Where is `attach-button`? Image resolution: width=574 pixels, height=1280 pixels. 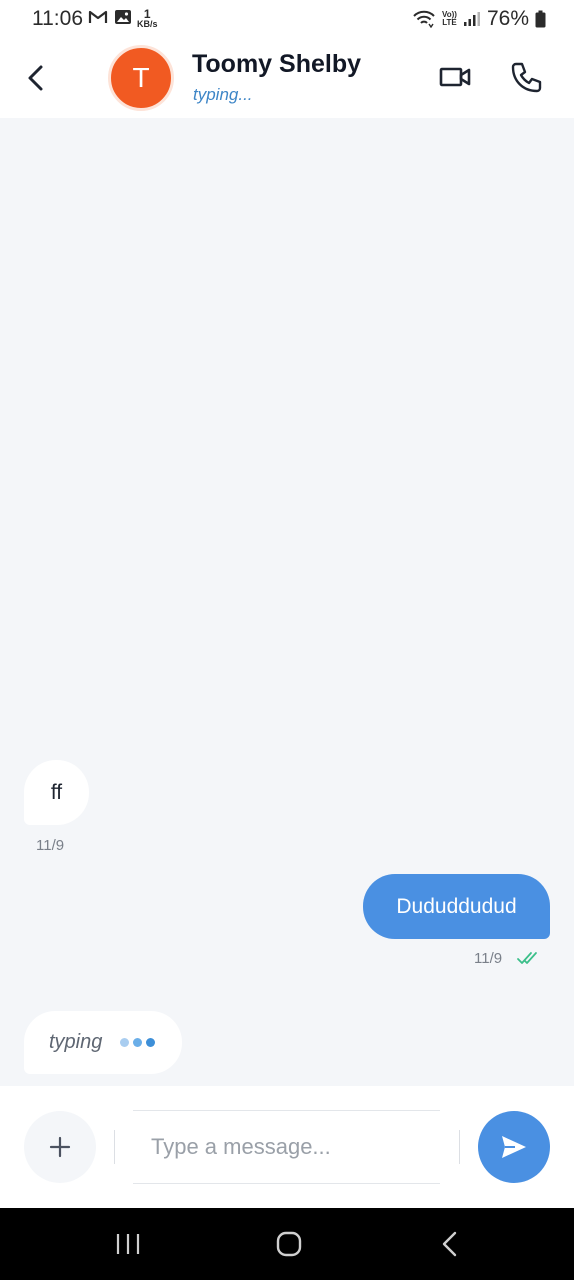 attach-button is located at coordinates (60, 1147).